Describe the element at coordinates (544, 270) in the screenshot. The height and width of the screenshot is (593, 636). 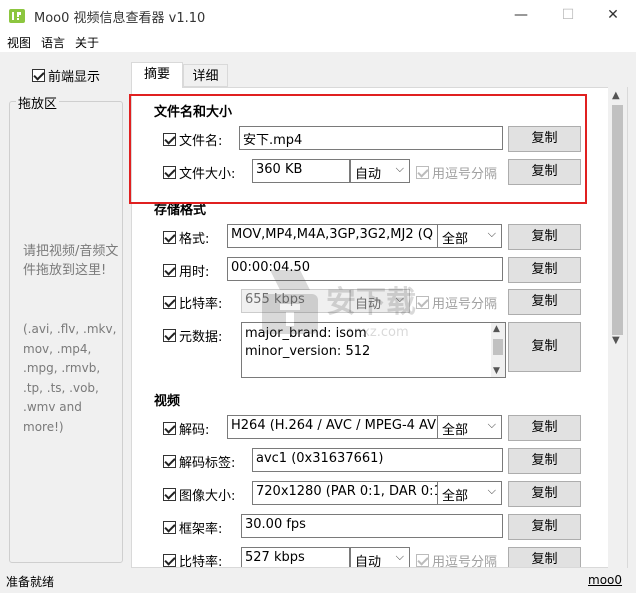
I see `copy-duration-button: 复制` at that location.